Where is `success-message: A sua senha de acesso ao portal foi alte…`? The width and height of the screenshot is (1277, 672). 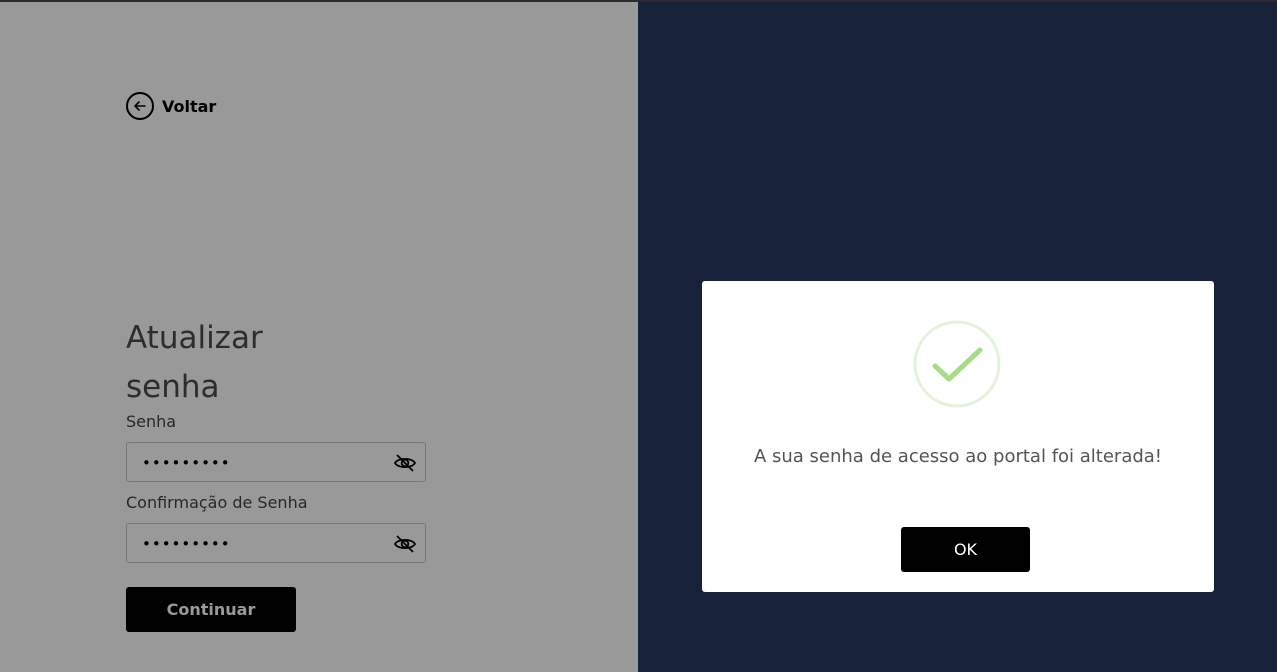
success-message: A sua senha de acesso ao portal foi alte… is located at coordinates (958, 456).